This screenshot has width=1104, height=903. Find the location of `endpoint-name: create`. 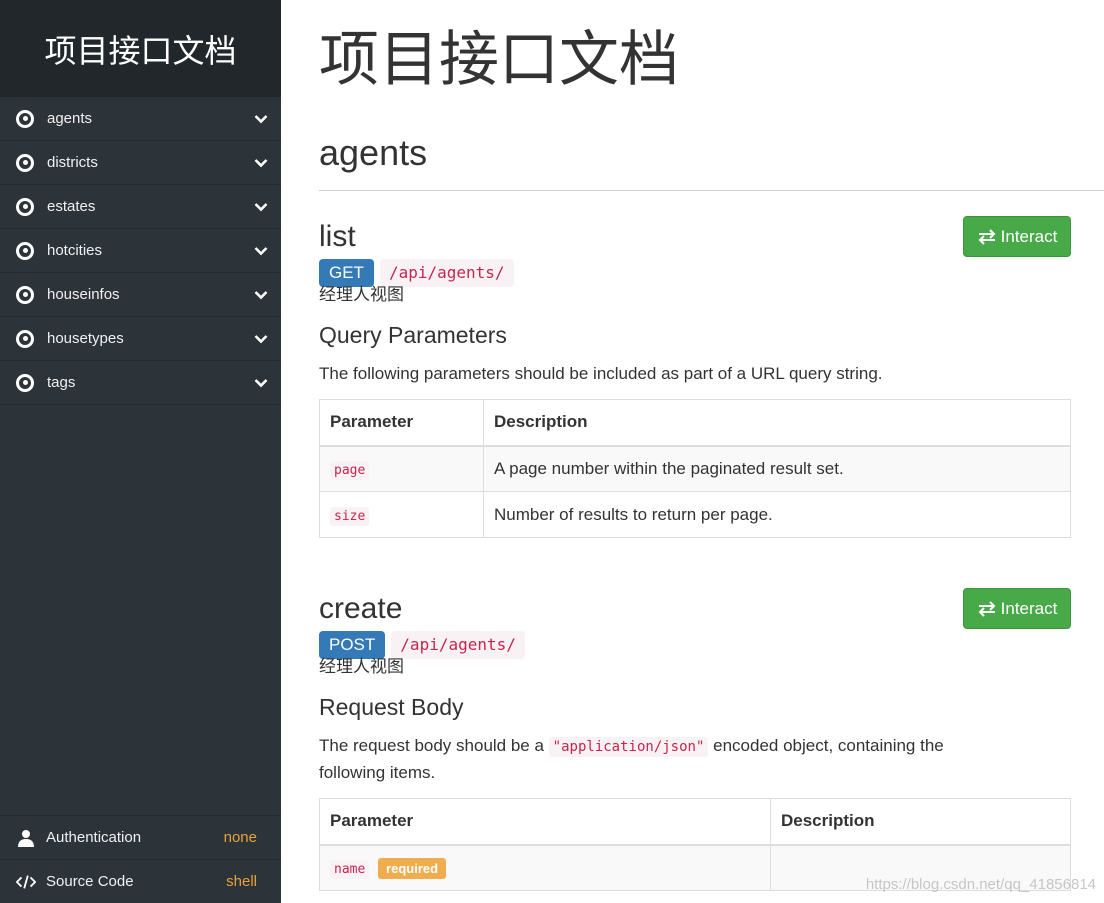

endpoint-name: create is located at coordinates (361, 608).